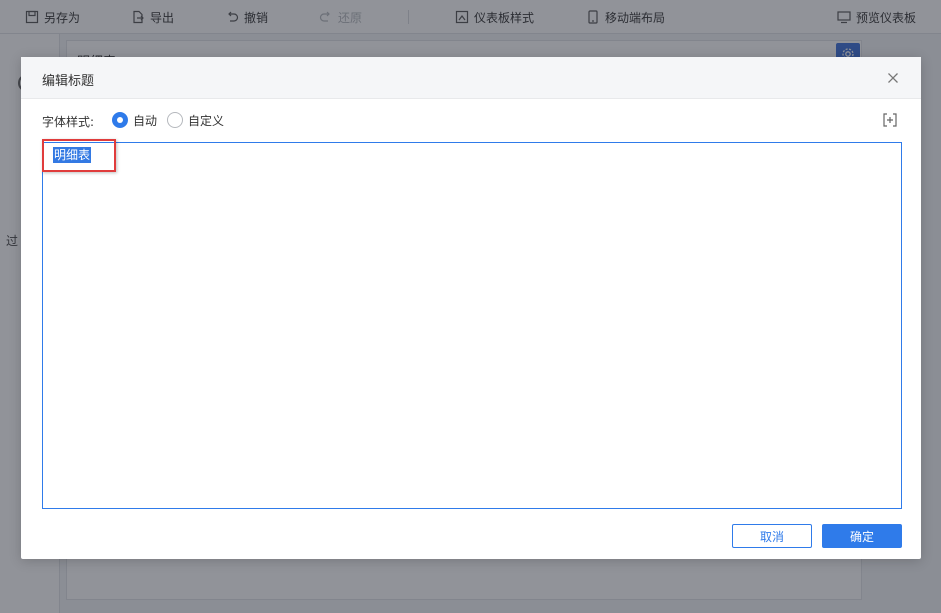  Describe the element at coordinates (68, 81) in the screenshot. I see `dialog-title: 编辑标题` at that location.